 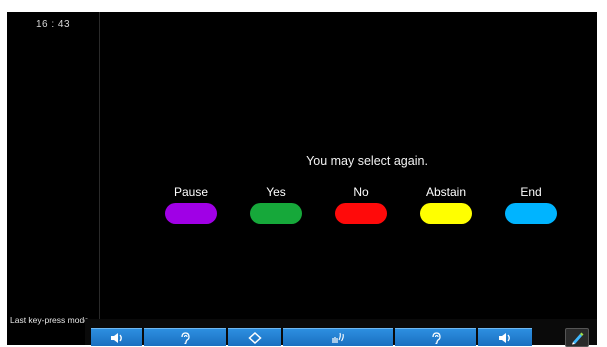 What do you see at coordinates (53, 24) in the screenshot?
I see `clock: 16 : 43` at bounding box center [53, 24].